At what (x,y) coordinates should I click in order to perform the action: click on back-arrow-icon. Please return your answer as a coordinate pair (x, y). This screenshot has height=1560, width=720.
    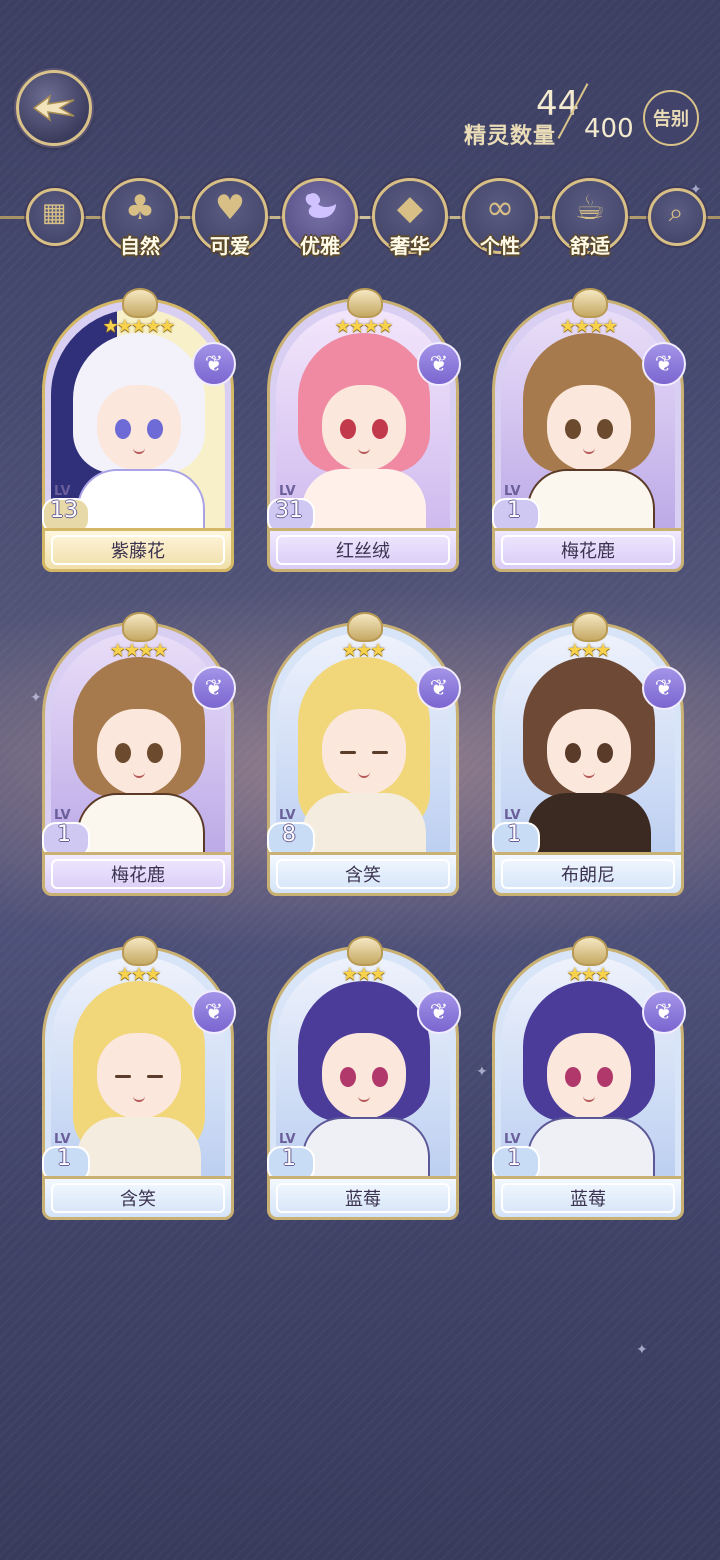
    Looking at the image, I should click on (53, 108).